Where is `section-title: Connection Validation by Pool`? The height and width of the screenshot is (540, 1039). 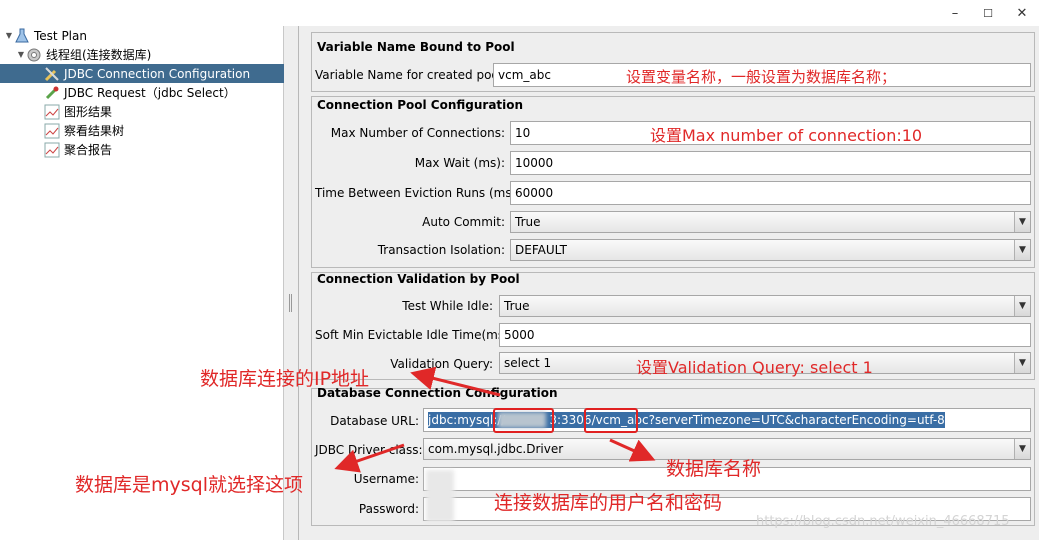 section-title: Connection Validation by Pool is located at coordinates (418, 279).